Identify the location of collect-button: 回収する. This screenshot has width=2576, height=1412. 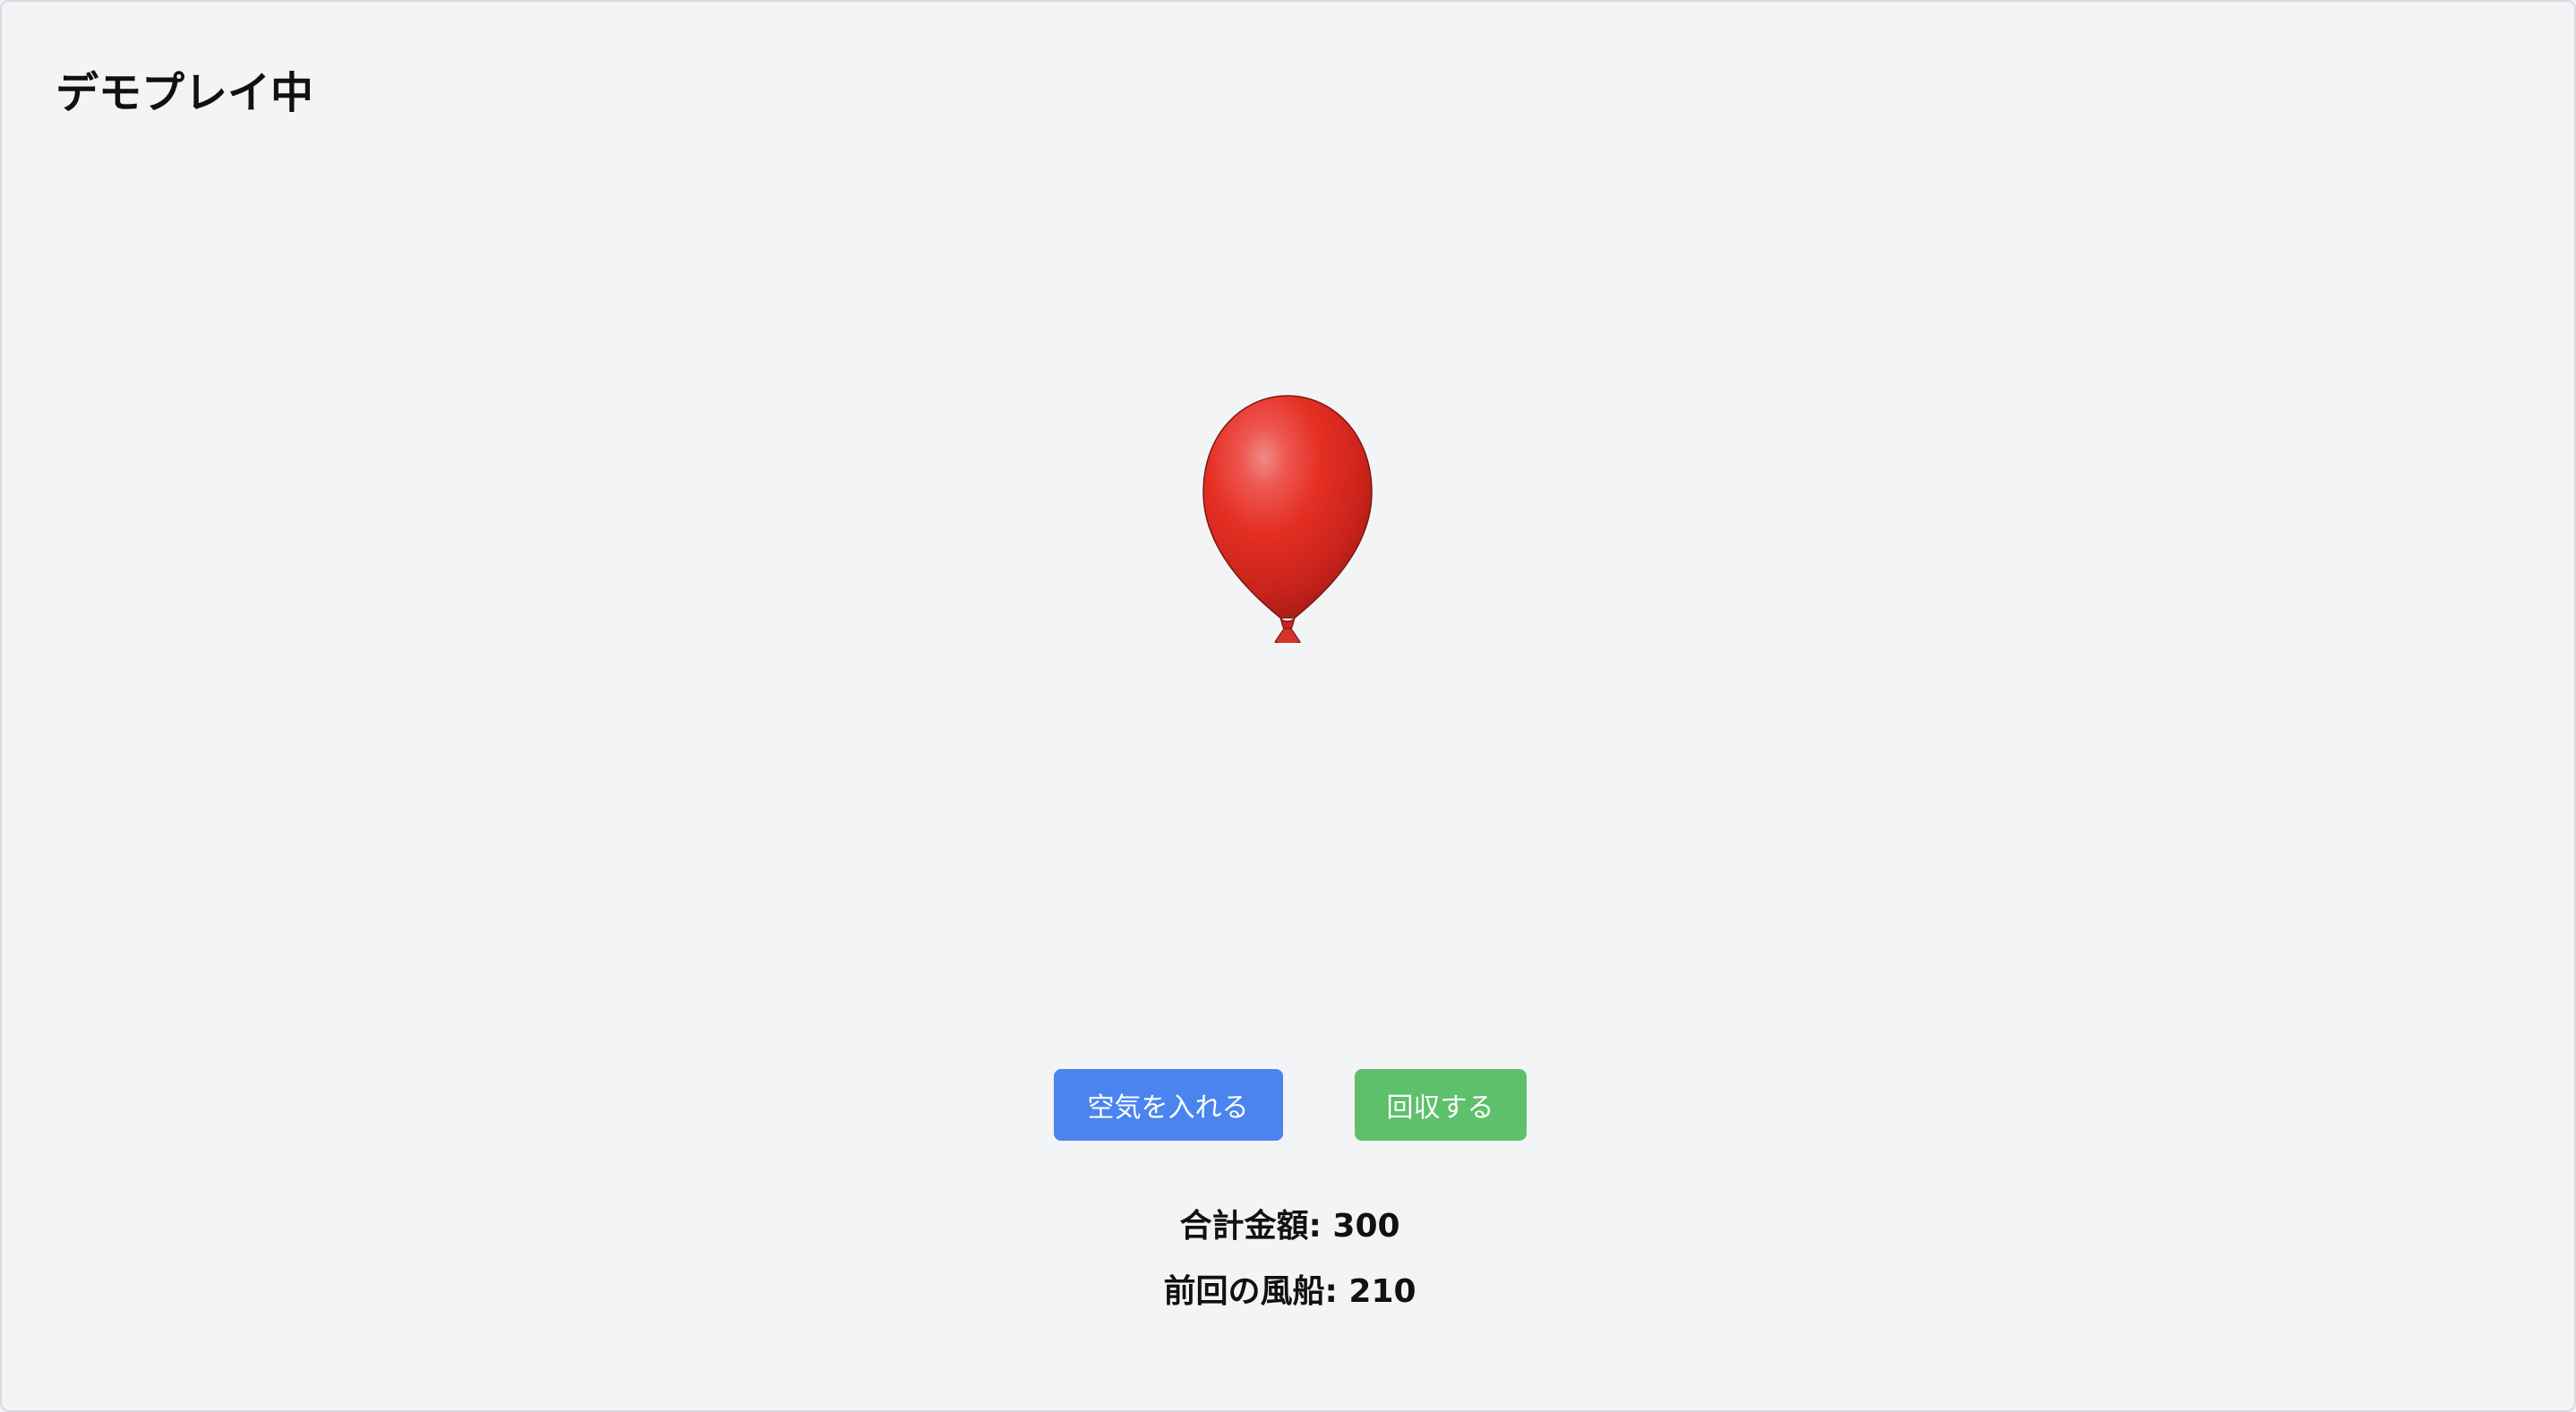
(1441, 1105).